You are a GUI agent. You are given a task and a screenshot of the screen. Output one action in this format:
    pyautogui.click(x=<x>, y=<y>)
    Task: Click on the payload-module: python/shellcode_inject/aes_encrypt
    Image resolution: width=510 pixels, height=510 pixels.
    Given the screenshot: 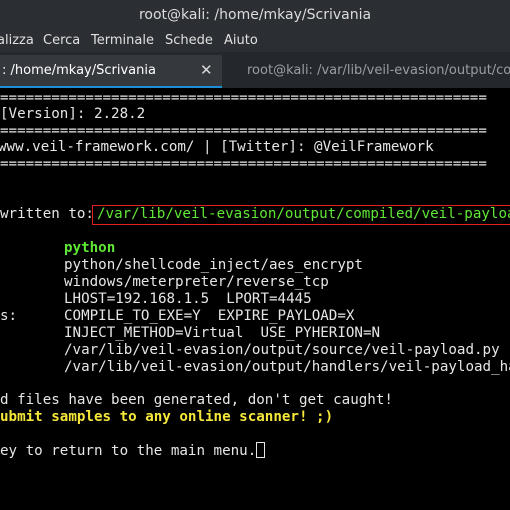 What is the action you would take?
    pyautogui.click(x=213, y=265)
    